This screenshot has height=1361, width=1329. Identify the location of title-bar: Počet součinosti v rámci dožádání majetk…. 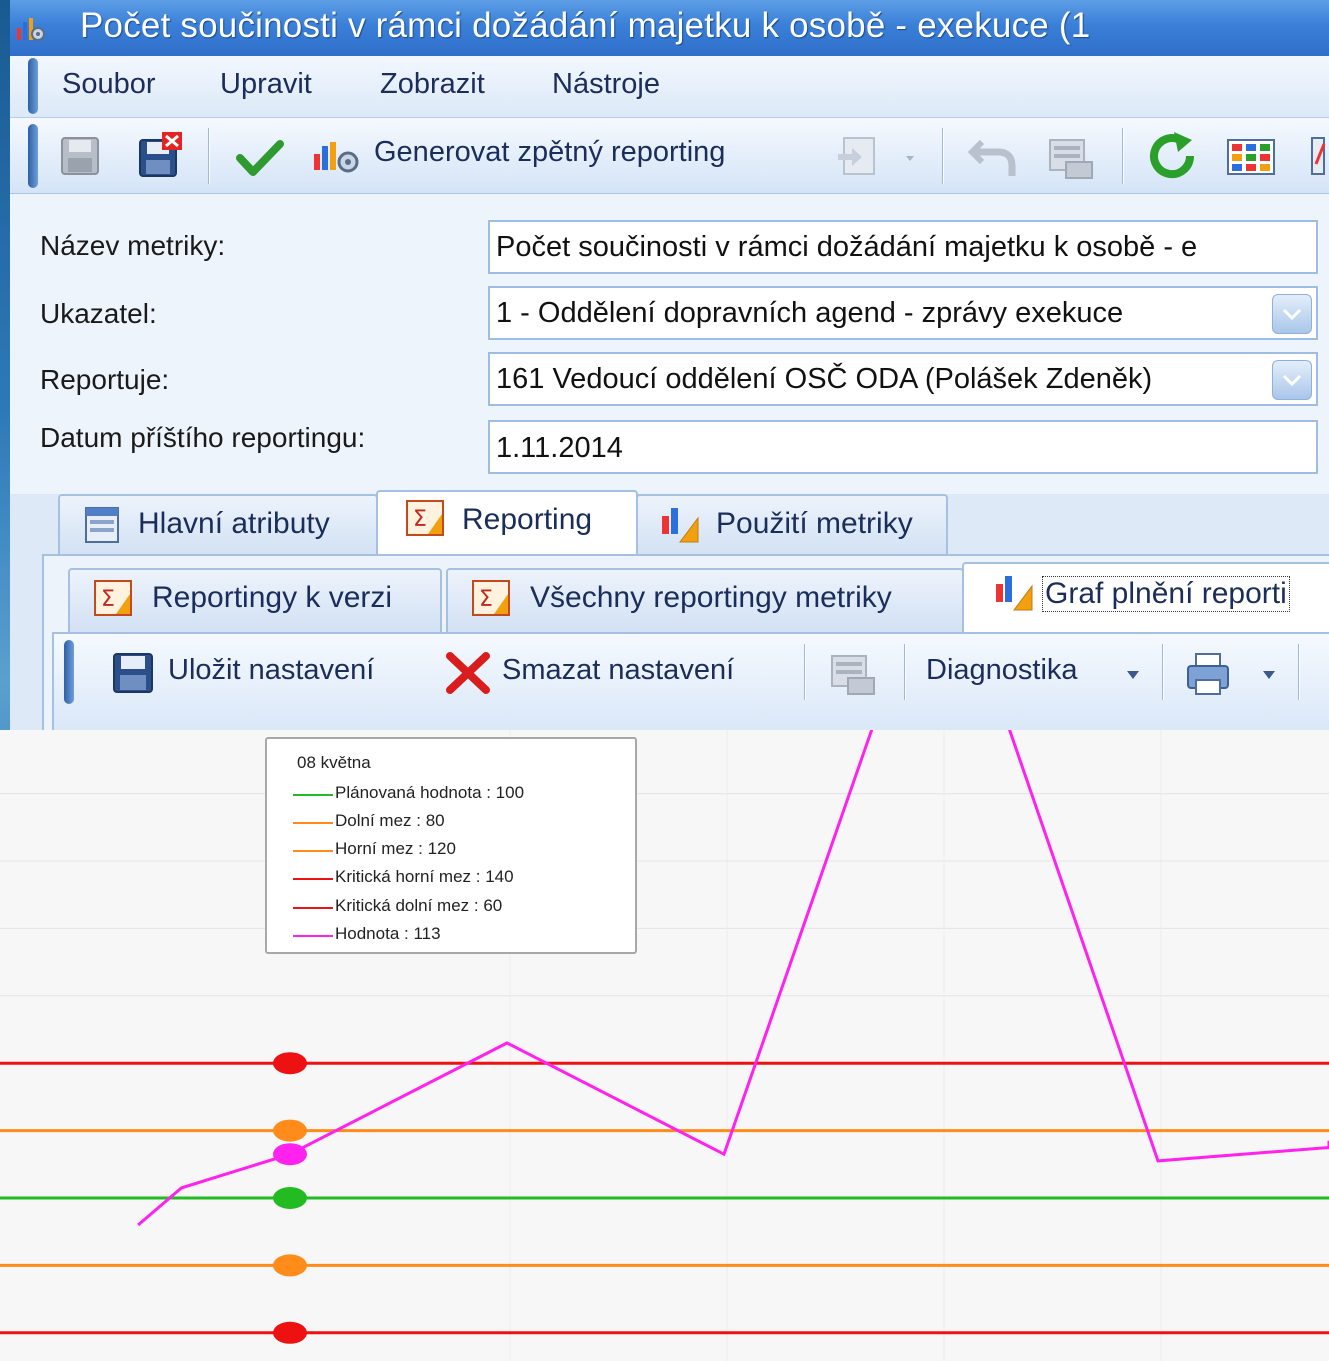
(669, 28).